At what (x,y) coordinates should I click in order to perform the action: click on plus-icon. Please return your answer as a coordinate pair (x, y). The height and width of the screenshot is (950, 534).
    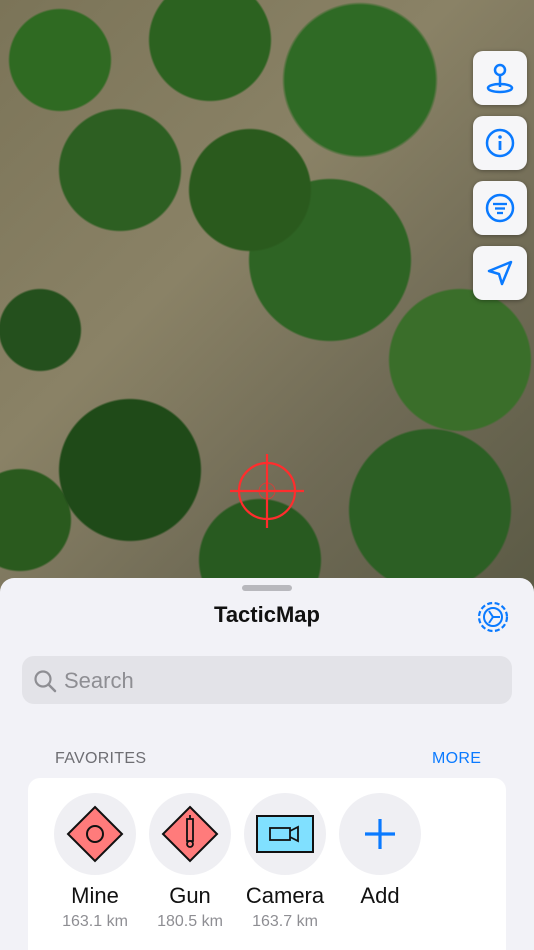
    Looking at the image, I should click on (380, 834).